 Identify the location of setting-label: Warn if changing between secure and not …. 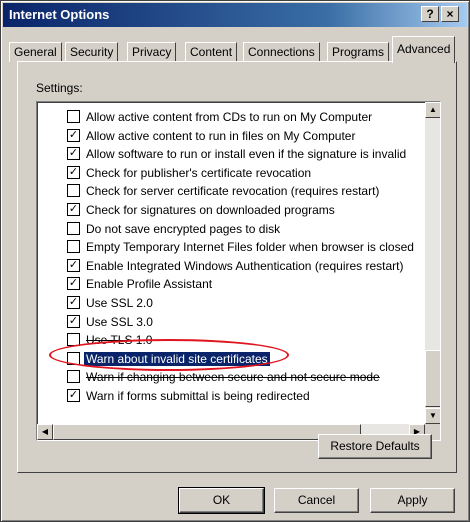
(233, 377).